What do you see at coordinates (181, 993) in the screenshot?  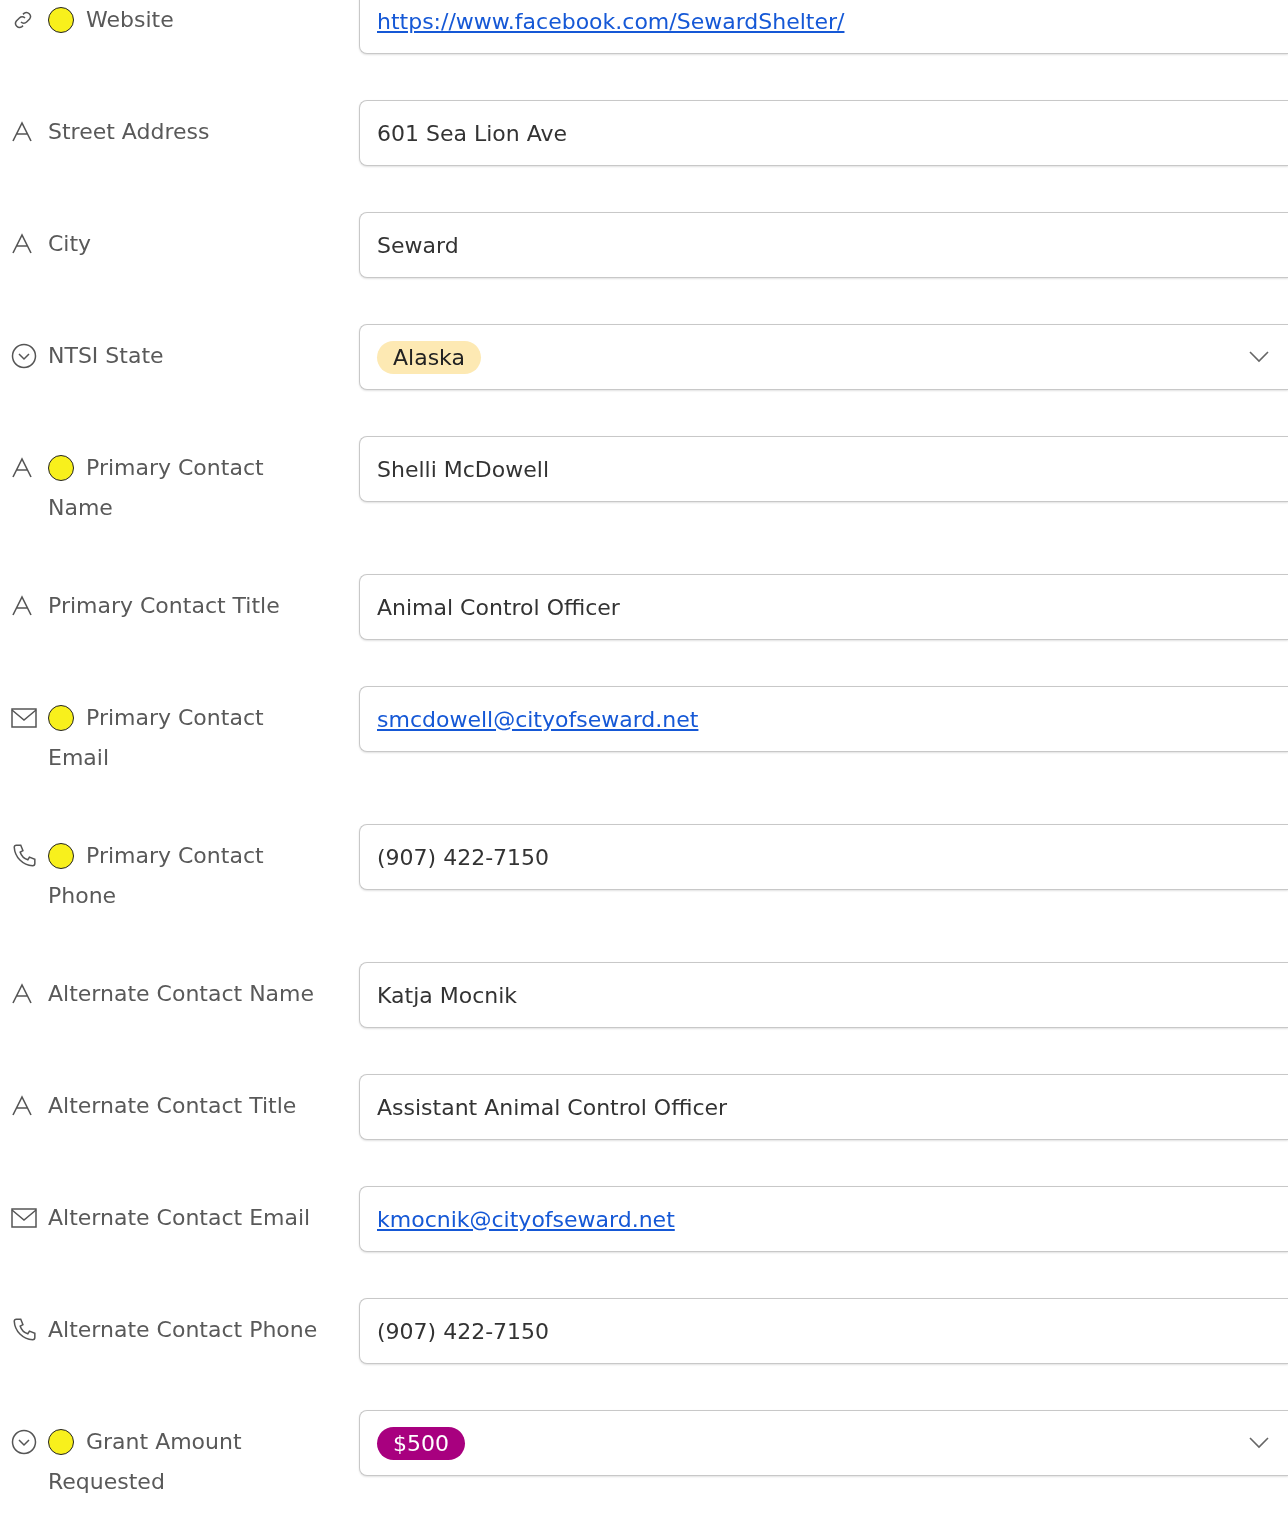 I see `field-label: Alternate Contact Name` at bounding box center [181, 993].